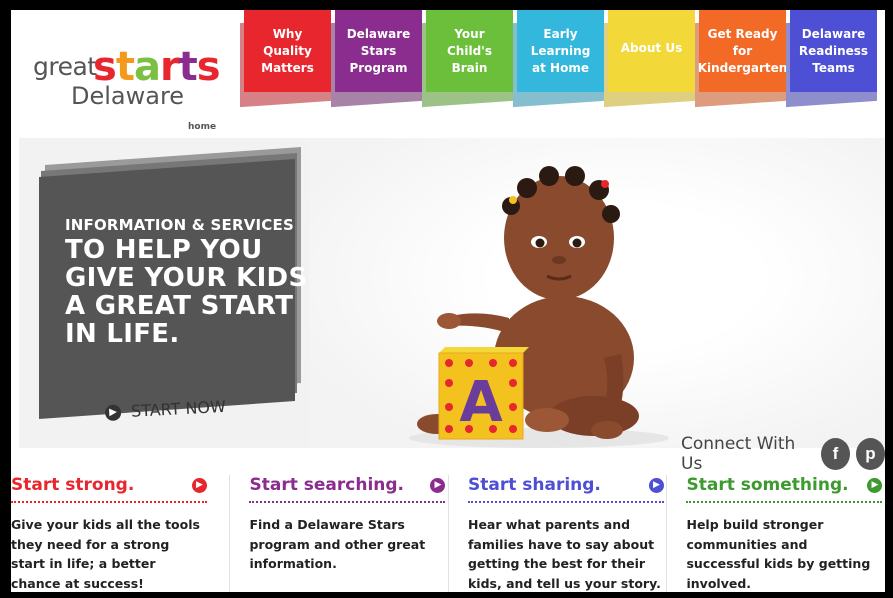 The image size is (893, 598). Describe the element at coordinates (65, 66) in the screenshot. I see `logo-great: great` at that location.